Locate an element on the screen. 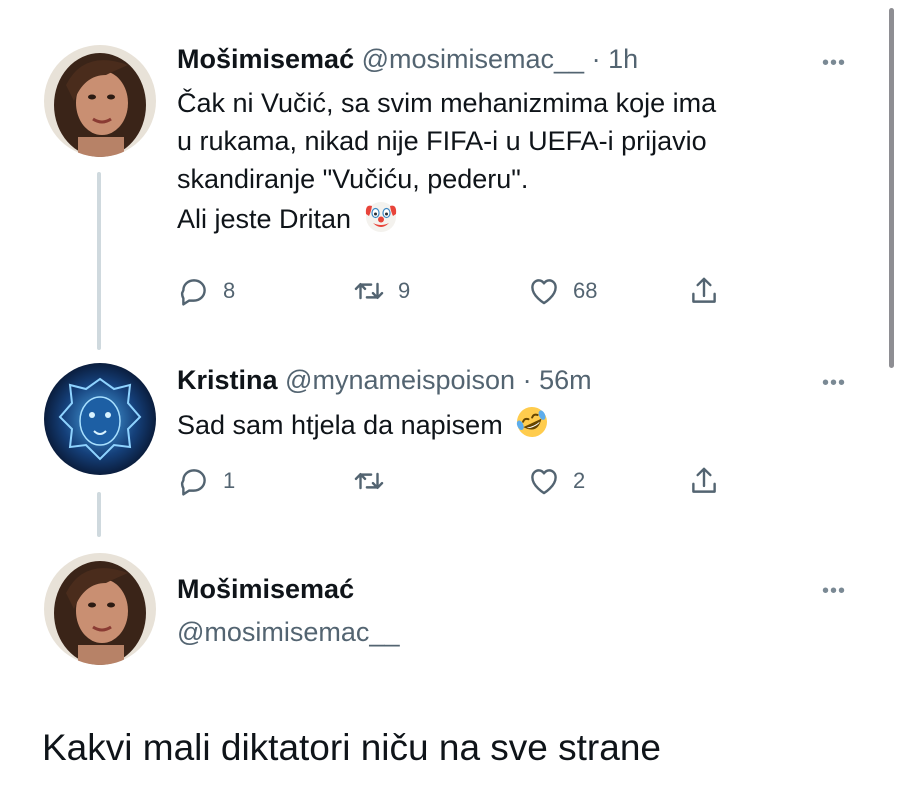 The image size is (900, 805). scrollbar is located at coordinates (891, 188).